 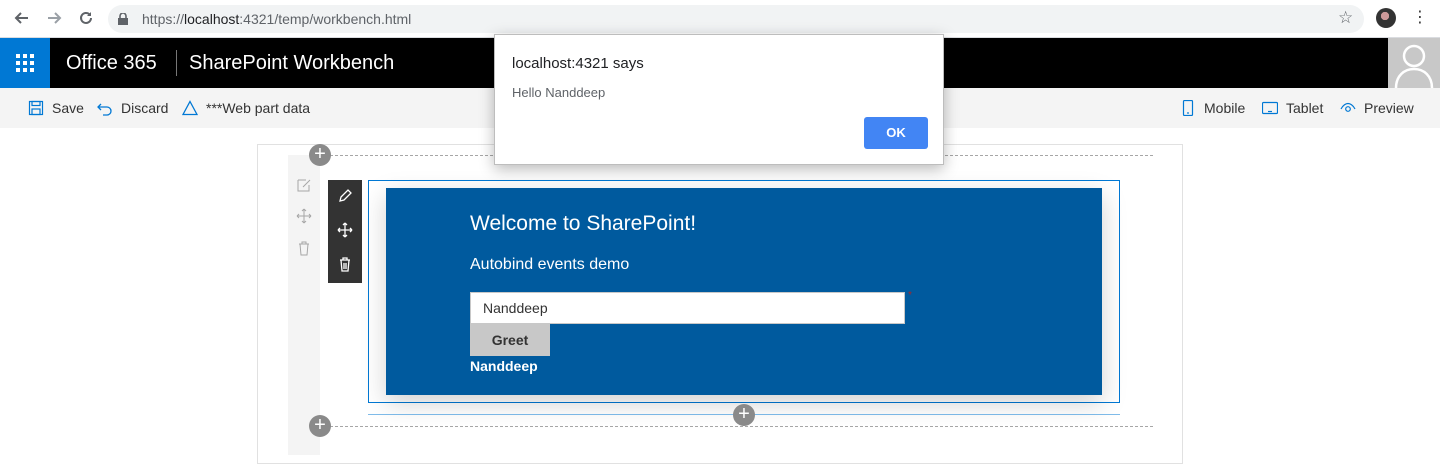 What do you see at coordinates (687, 308) in the screenshot?
I see `name-input: Nanddeep` at bounding box center [687, 308].